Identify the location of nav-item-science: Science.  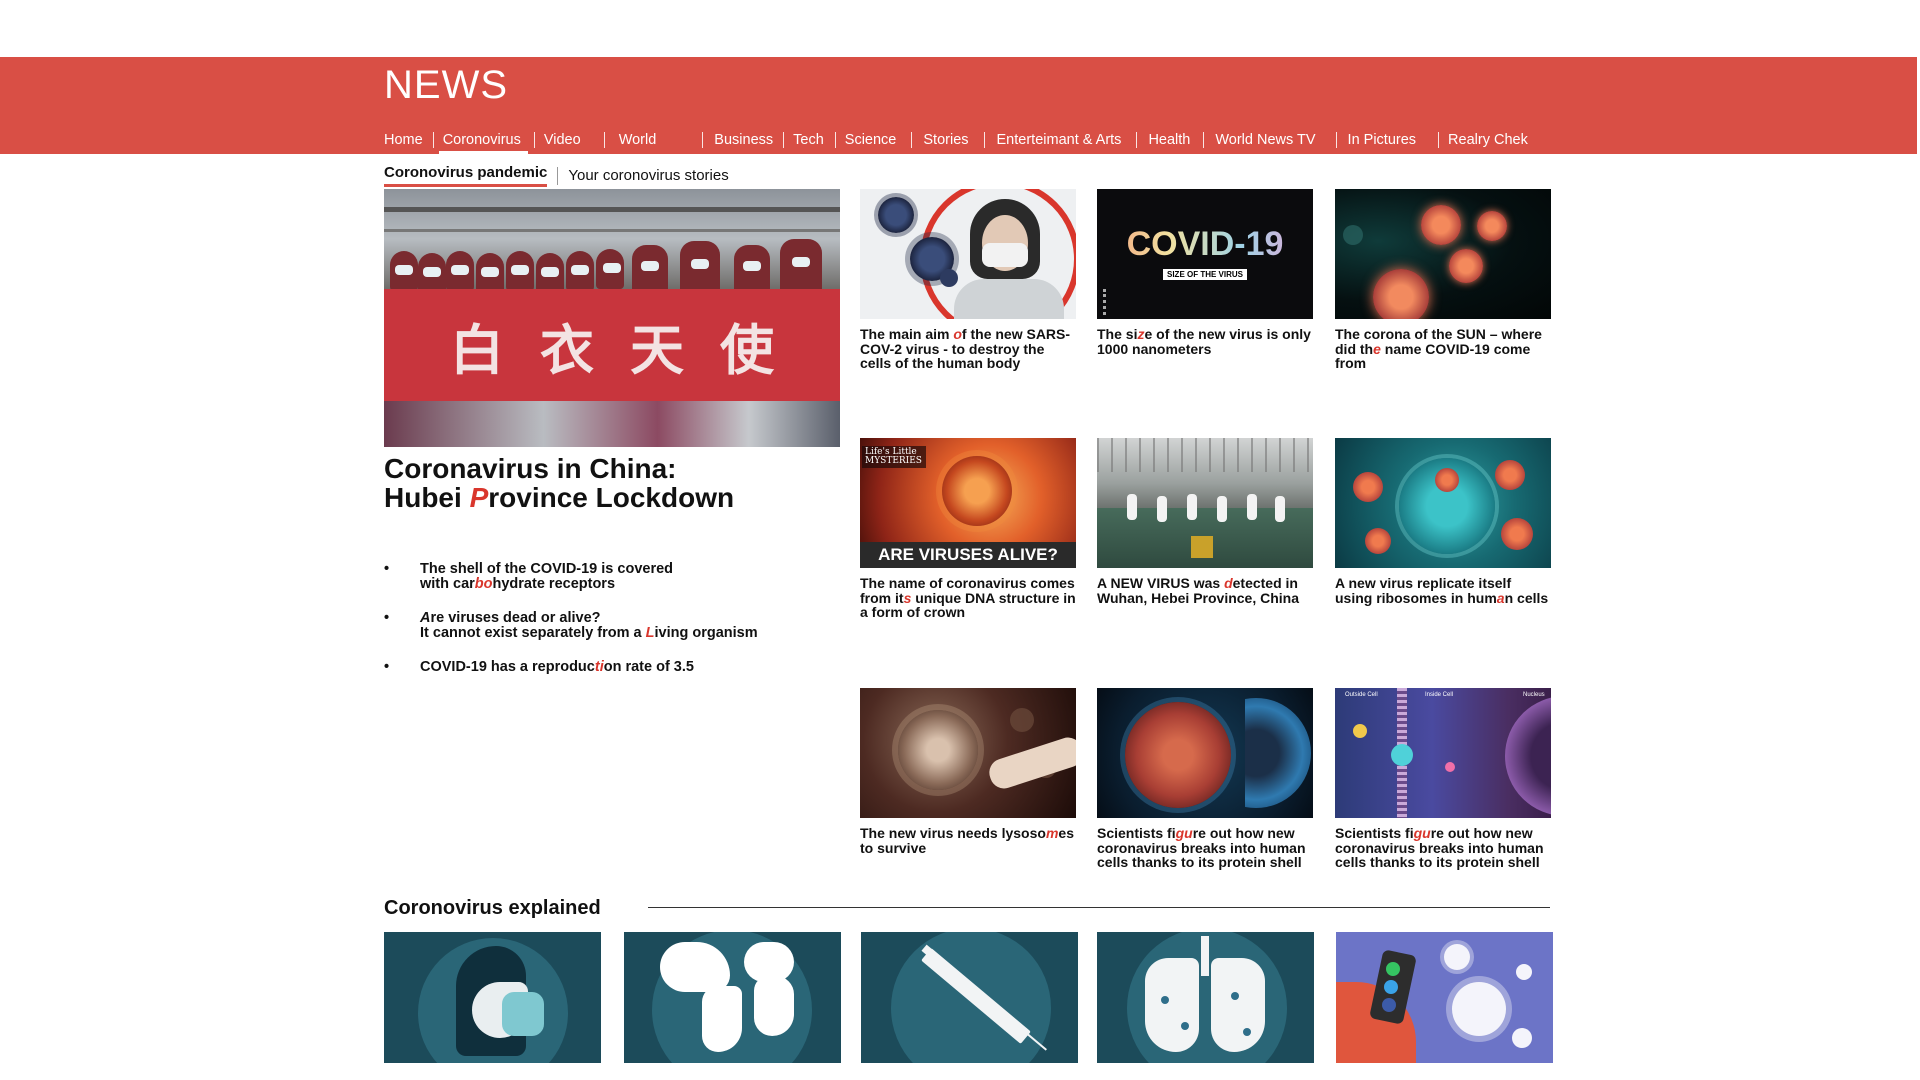
(873, 140).